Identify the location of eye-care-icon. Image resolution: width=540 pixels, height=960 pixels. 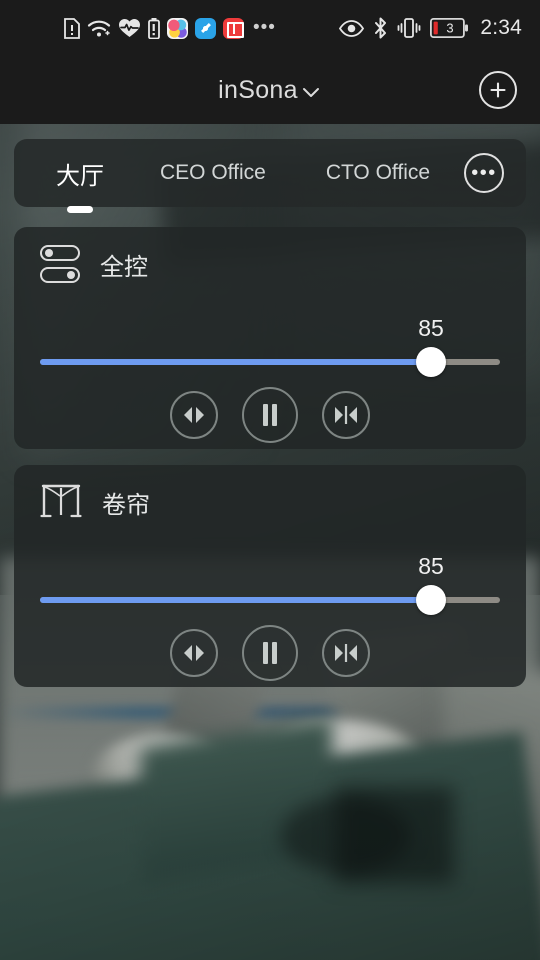
(352, 28).